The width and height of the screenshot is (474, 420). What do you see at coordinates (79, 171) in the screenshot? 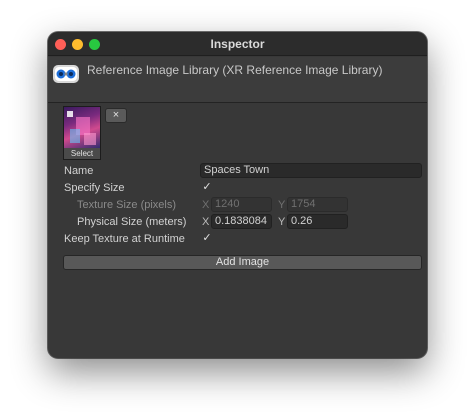
I see `name-label: Name` at bounding box center [79, 171].